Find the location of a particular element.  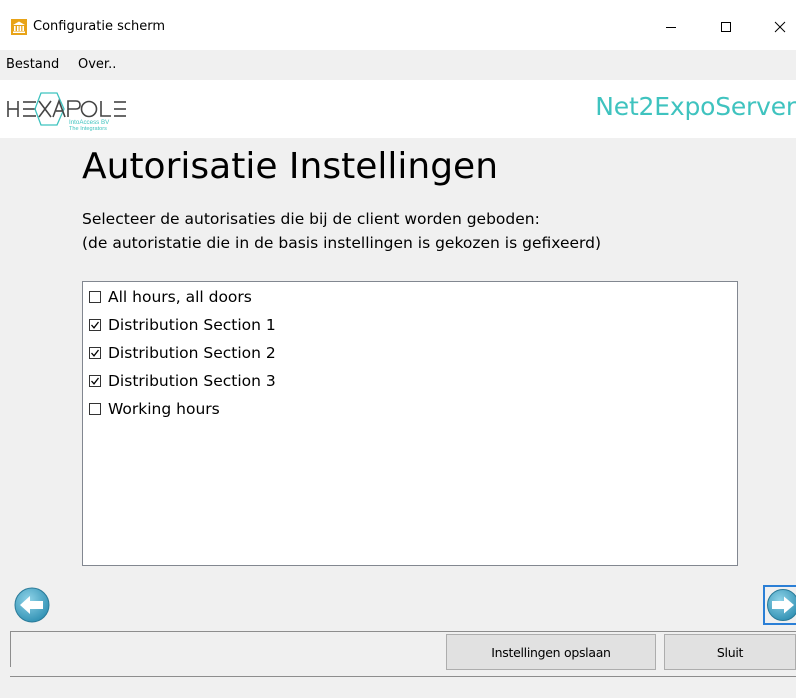

window-title: Configuratie scherm is located at coordinates (99, 26).